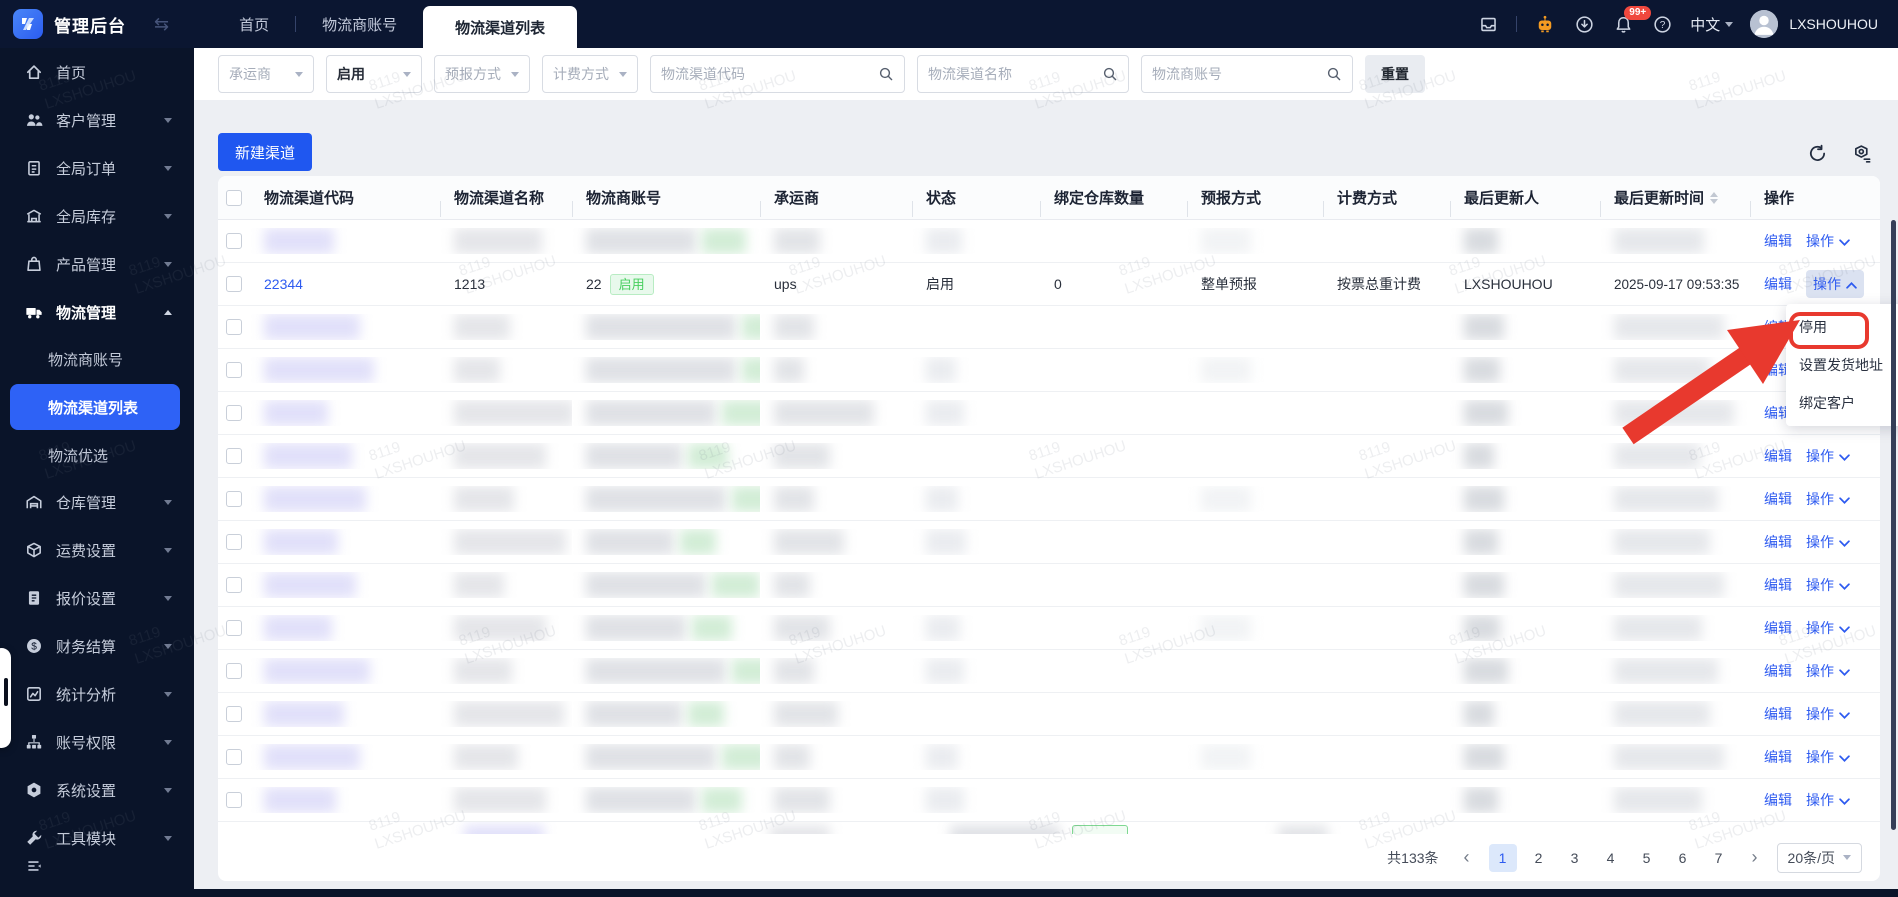 This screenshot has height=897, width=1898. I want to click on sidebar-collapse-icon, so click(34, 866).